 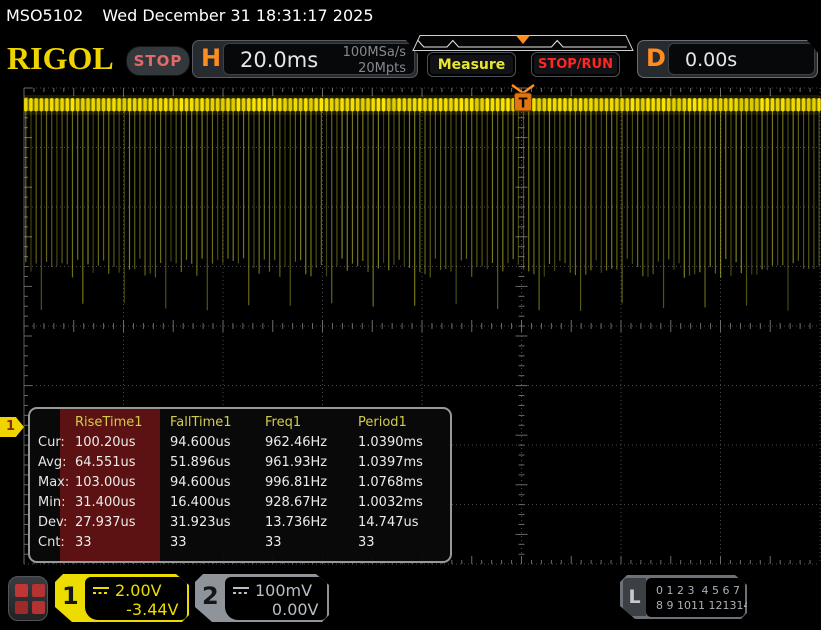 I want to click on acquisition-info: 100MSa/s 20Mpts, so click(x=374, y=61).